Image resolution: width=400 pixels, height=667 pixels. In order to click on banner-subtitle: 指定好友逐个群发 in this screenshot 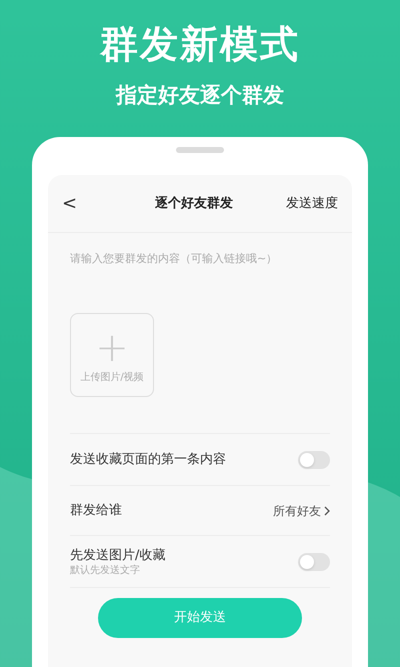, I will do `click(200, 95)`.